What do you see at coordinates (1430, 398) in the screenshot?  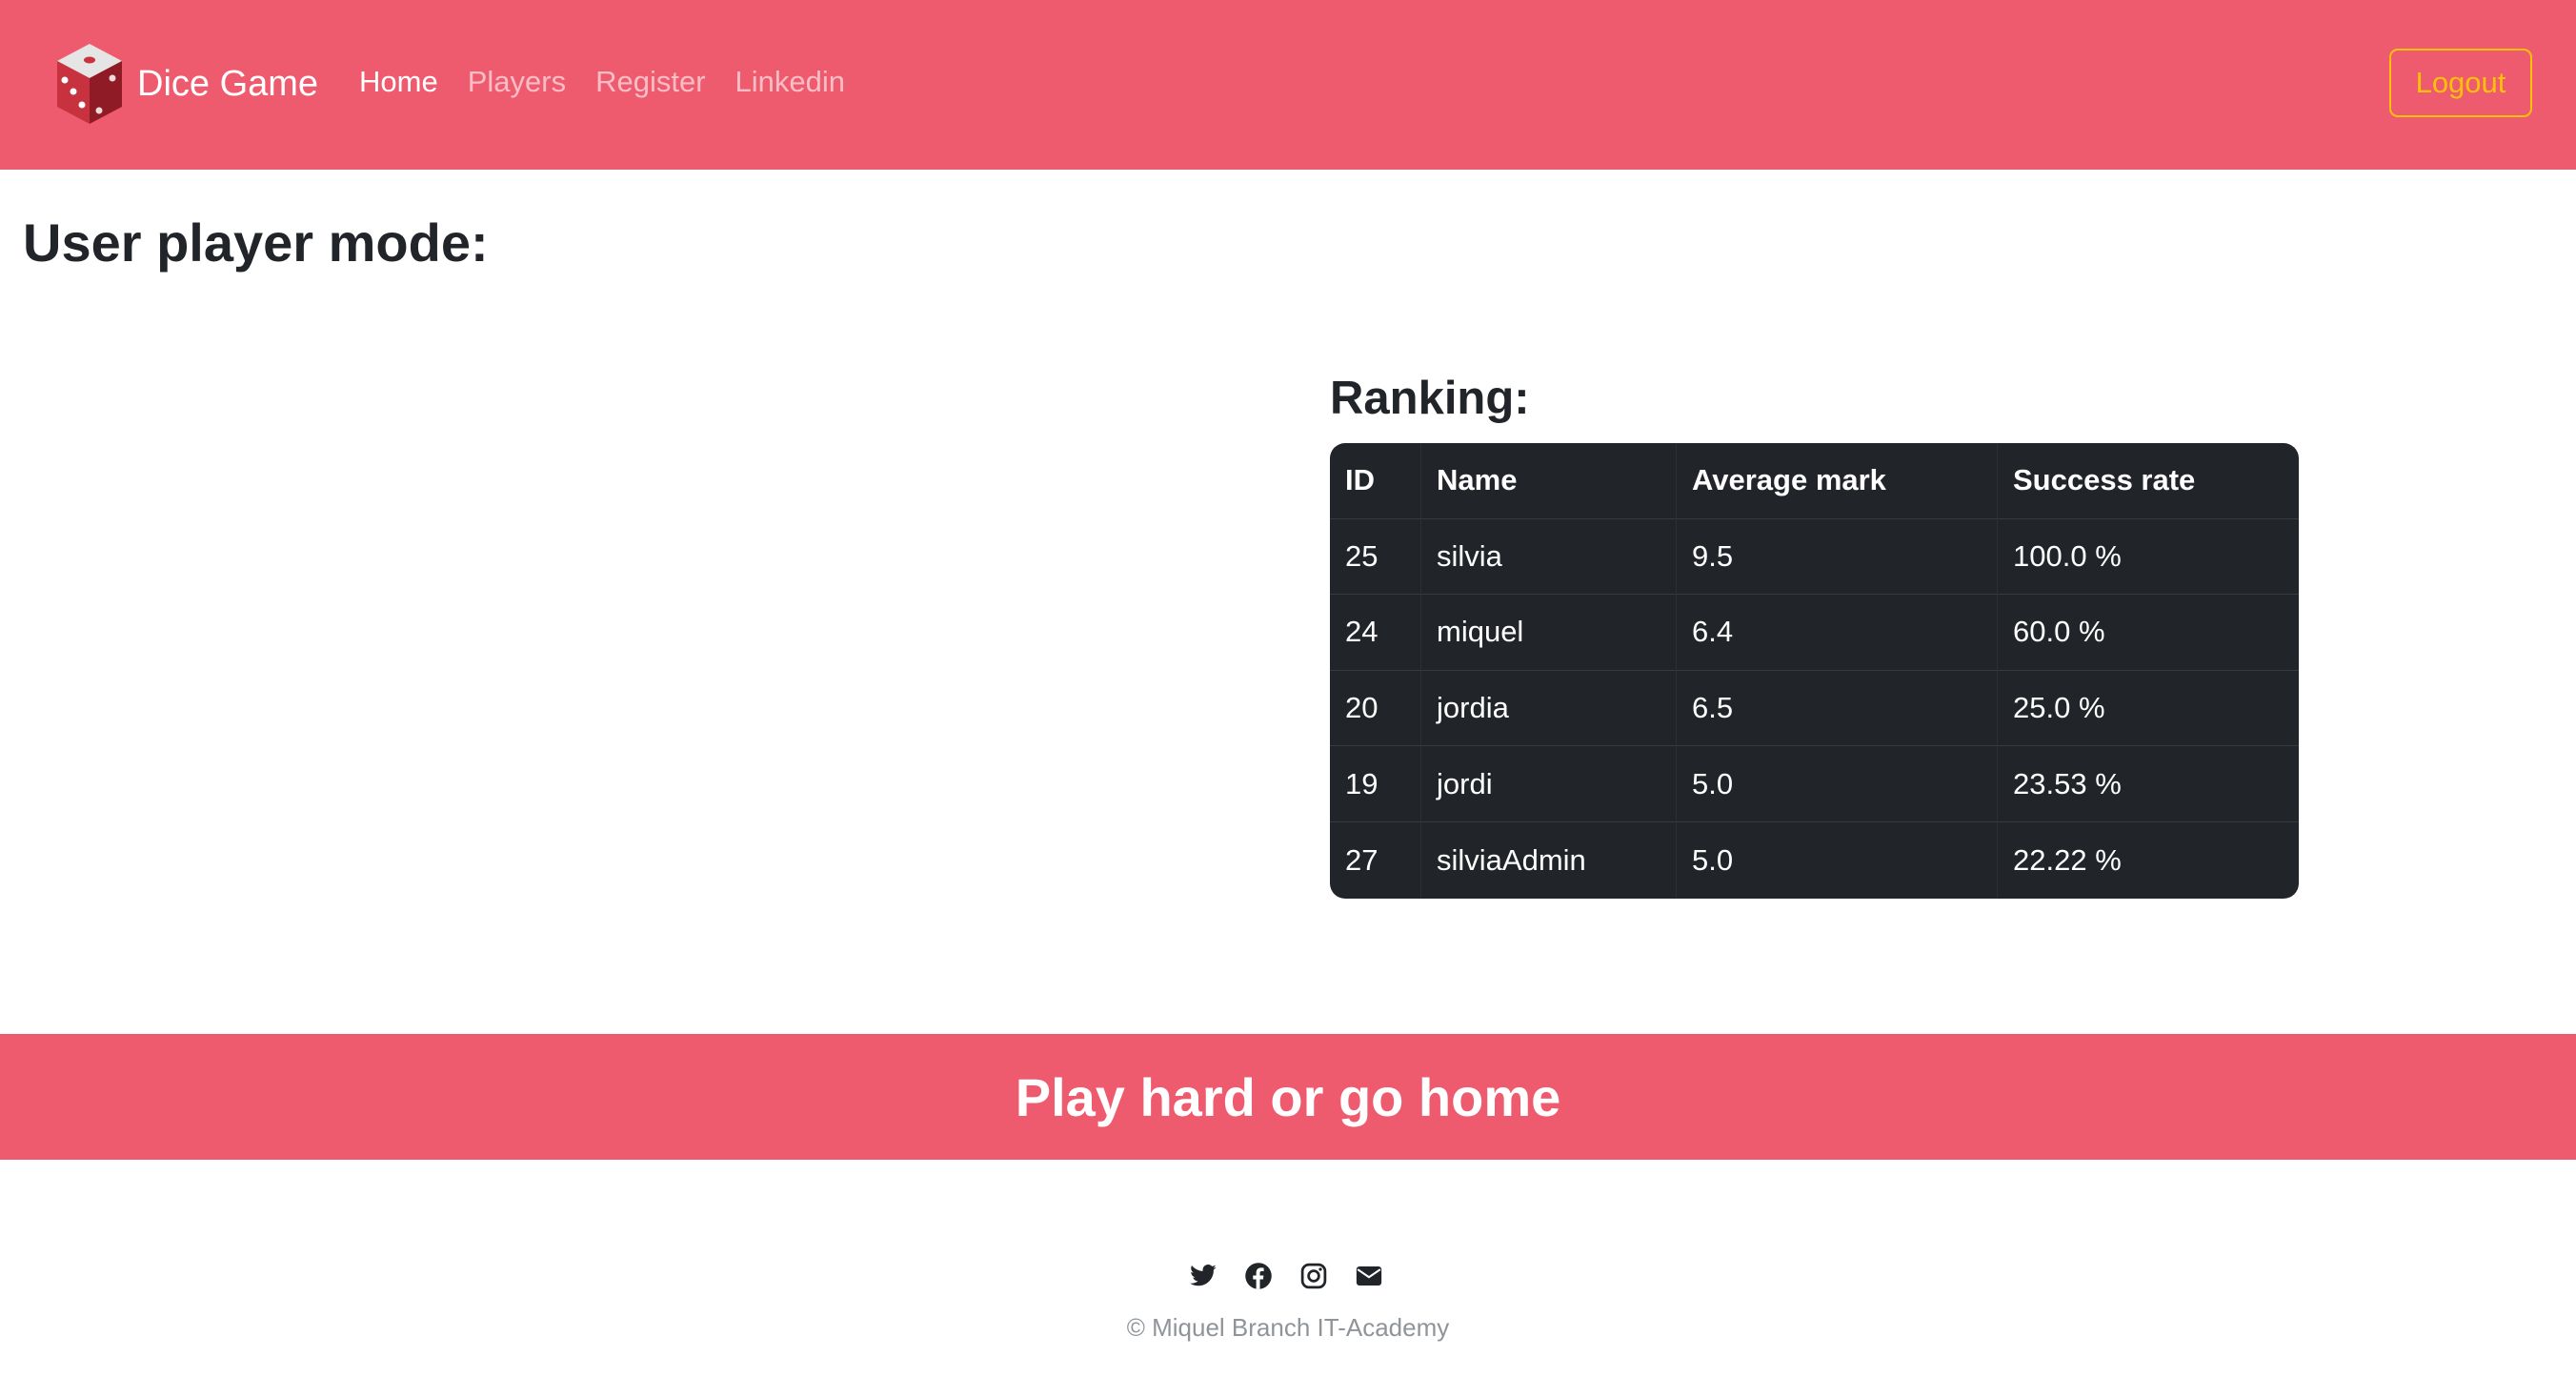 I see `ranking-title: Ranking:` at bounding box center [1430, 398].